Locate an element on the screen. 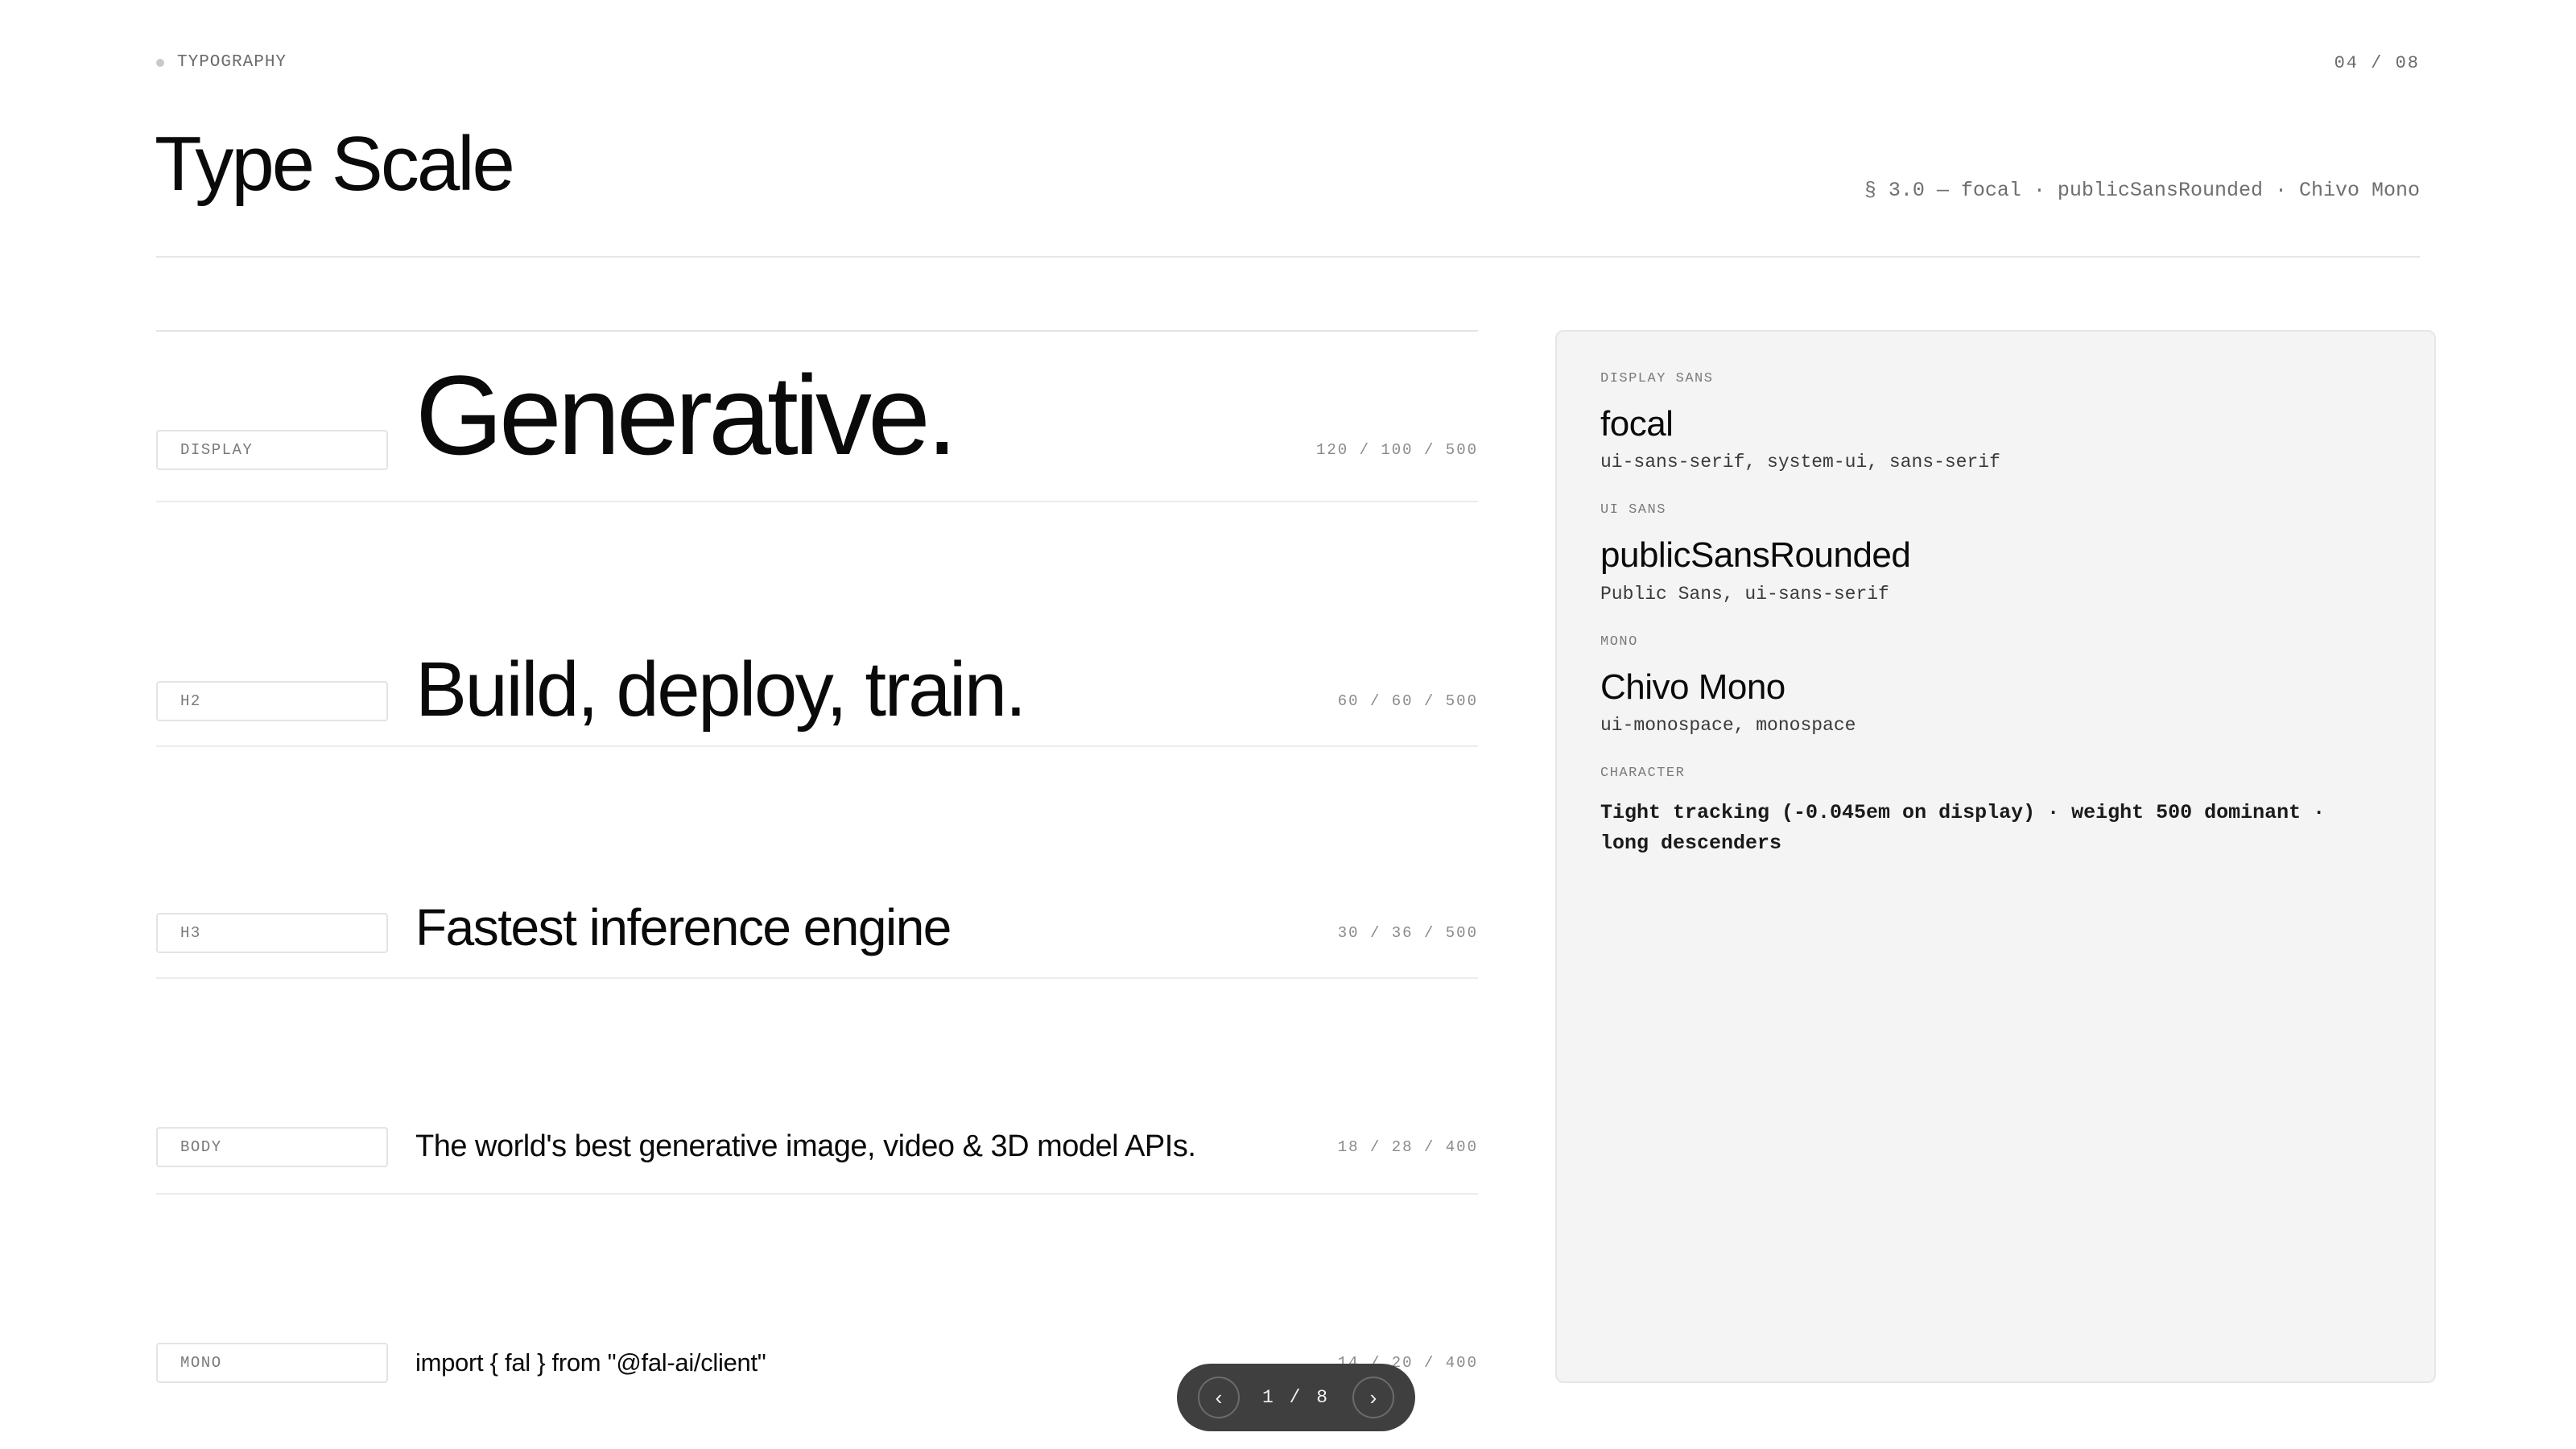 The width and height of the screenshot is (2576, 1449). scale-metrics-body: 18 / 28 / 400 is located at coordinates (1407, 1147).